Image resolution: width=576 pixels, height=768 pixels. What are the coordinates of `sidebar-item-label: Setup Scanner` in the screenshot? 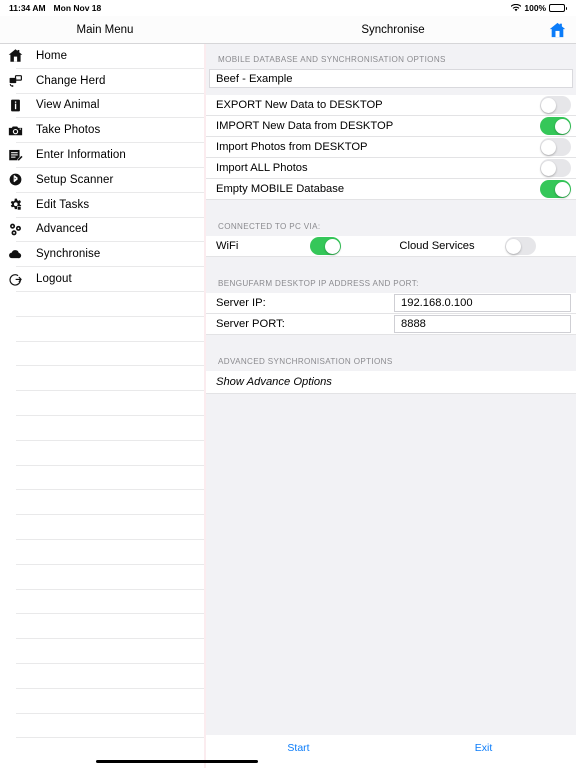 It's located at (75, 179).